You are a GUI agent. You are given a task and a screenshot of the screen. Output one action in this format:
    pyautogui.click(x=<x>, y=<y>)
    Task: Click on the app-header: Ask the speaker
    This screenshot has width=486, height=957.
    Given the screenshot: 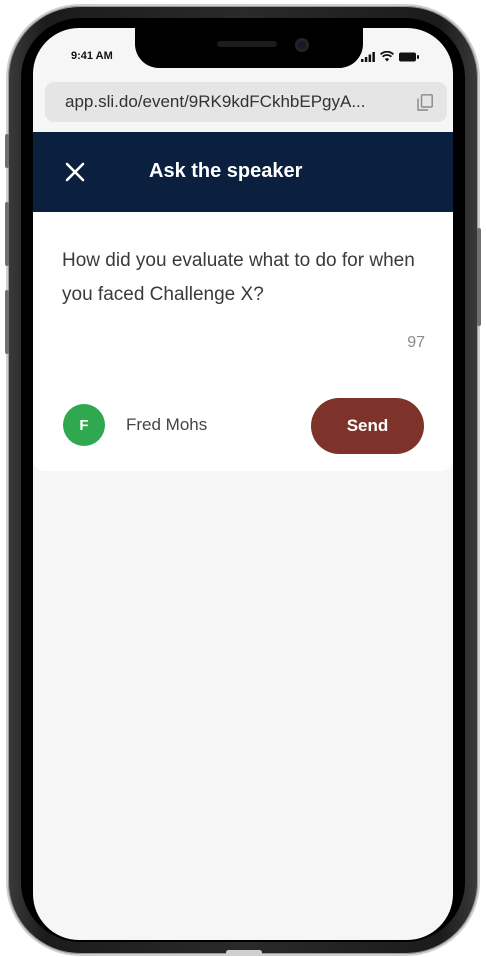 What is the action you would take?
    pyautogui.click(x=243, y=172)
    